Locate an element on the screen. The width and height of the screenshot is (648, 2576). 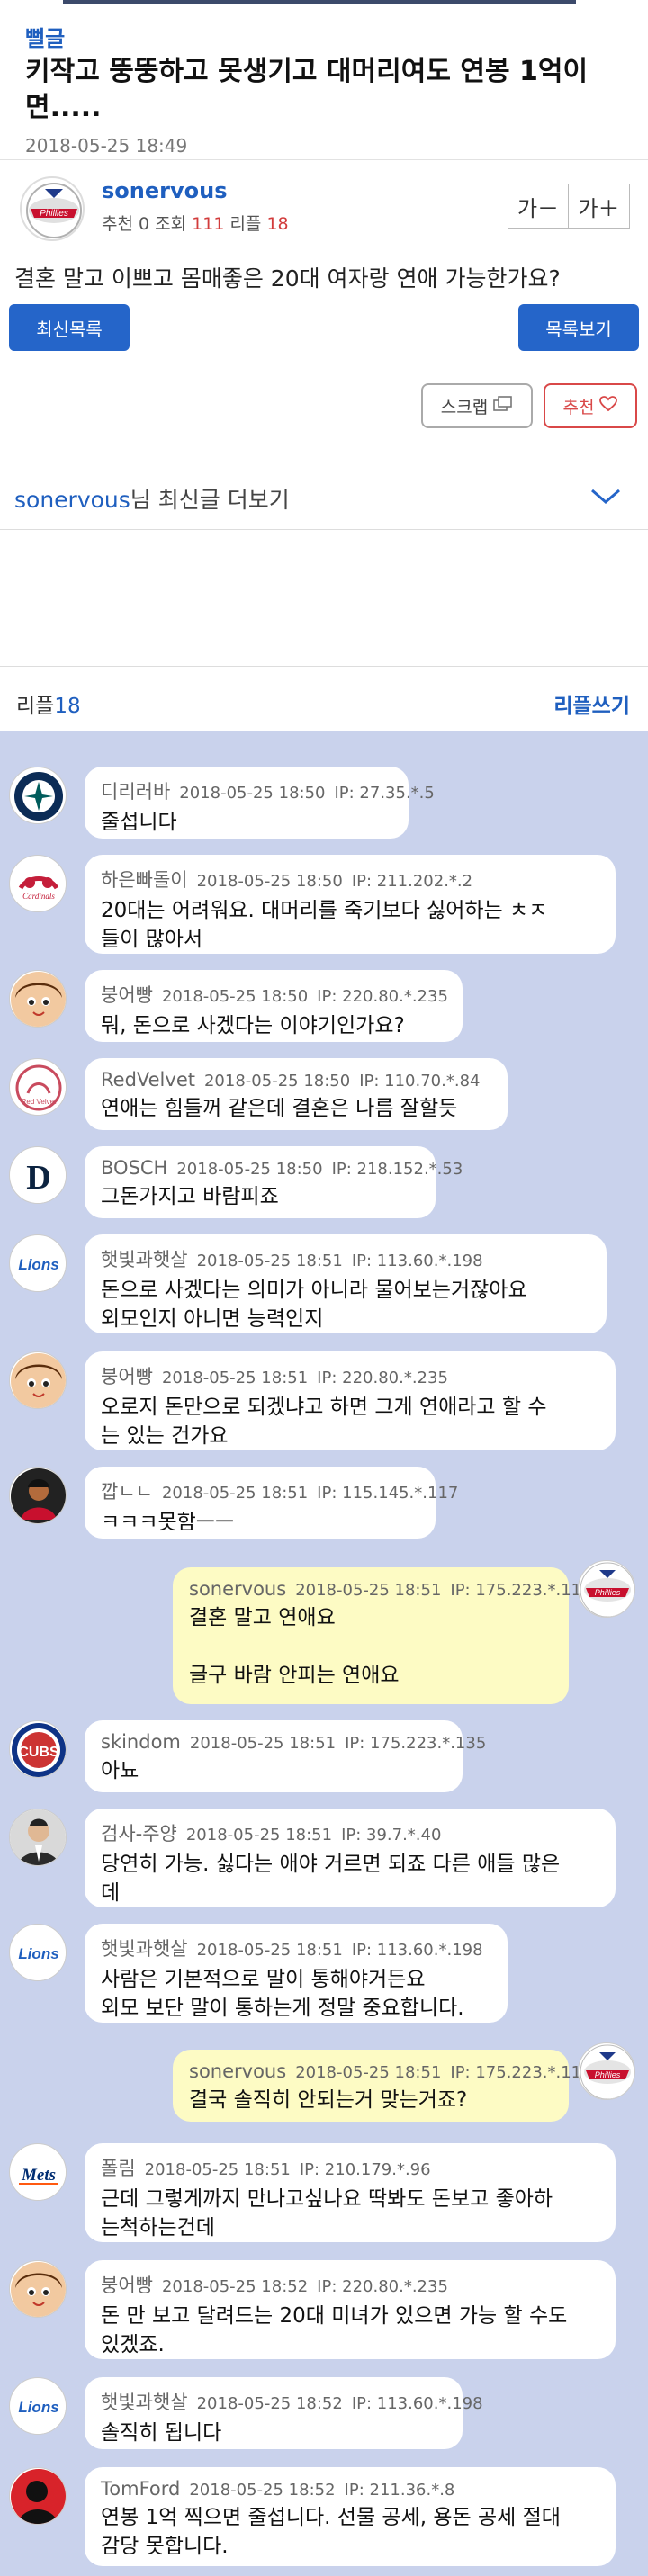
write-reply-button: 리플쓰기 is located at coordinates (592, 704).